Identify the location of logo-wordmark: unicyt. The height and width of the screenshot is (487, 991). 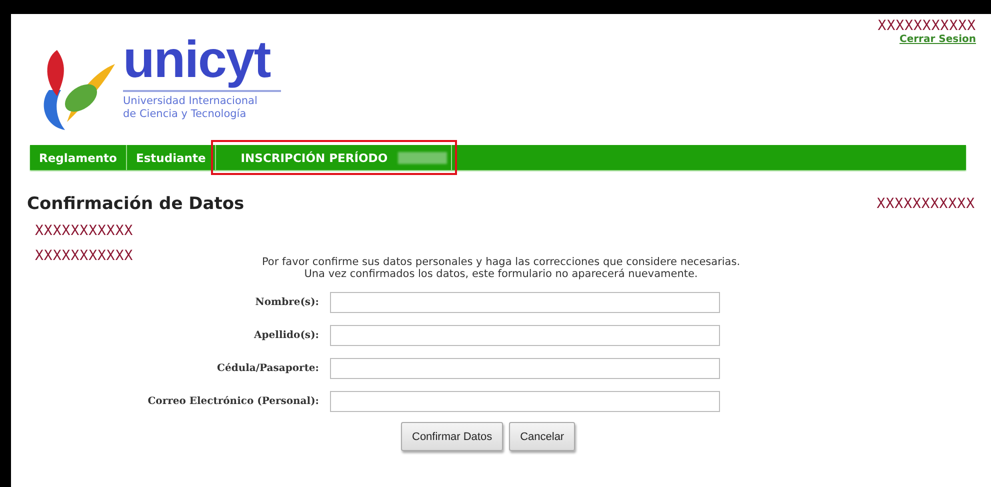
(197, 60).